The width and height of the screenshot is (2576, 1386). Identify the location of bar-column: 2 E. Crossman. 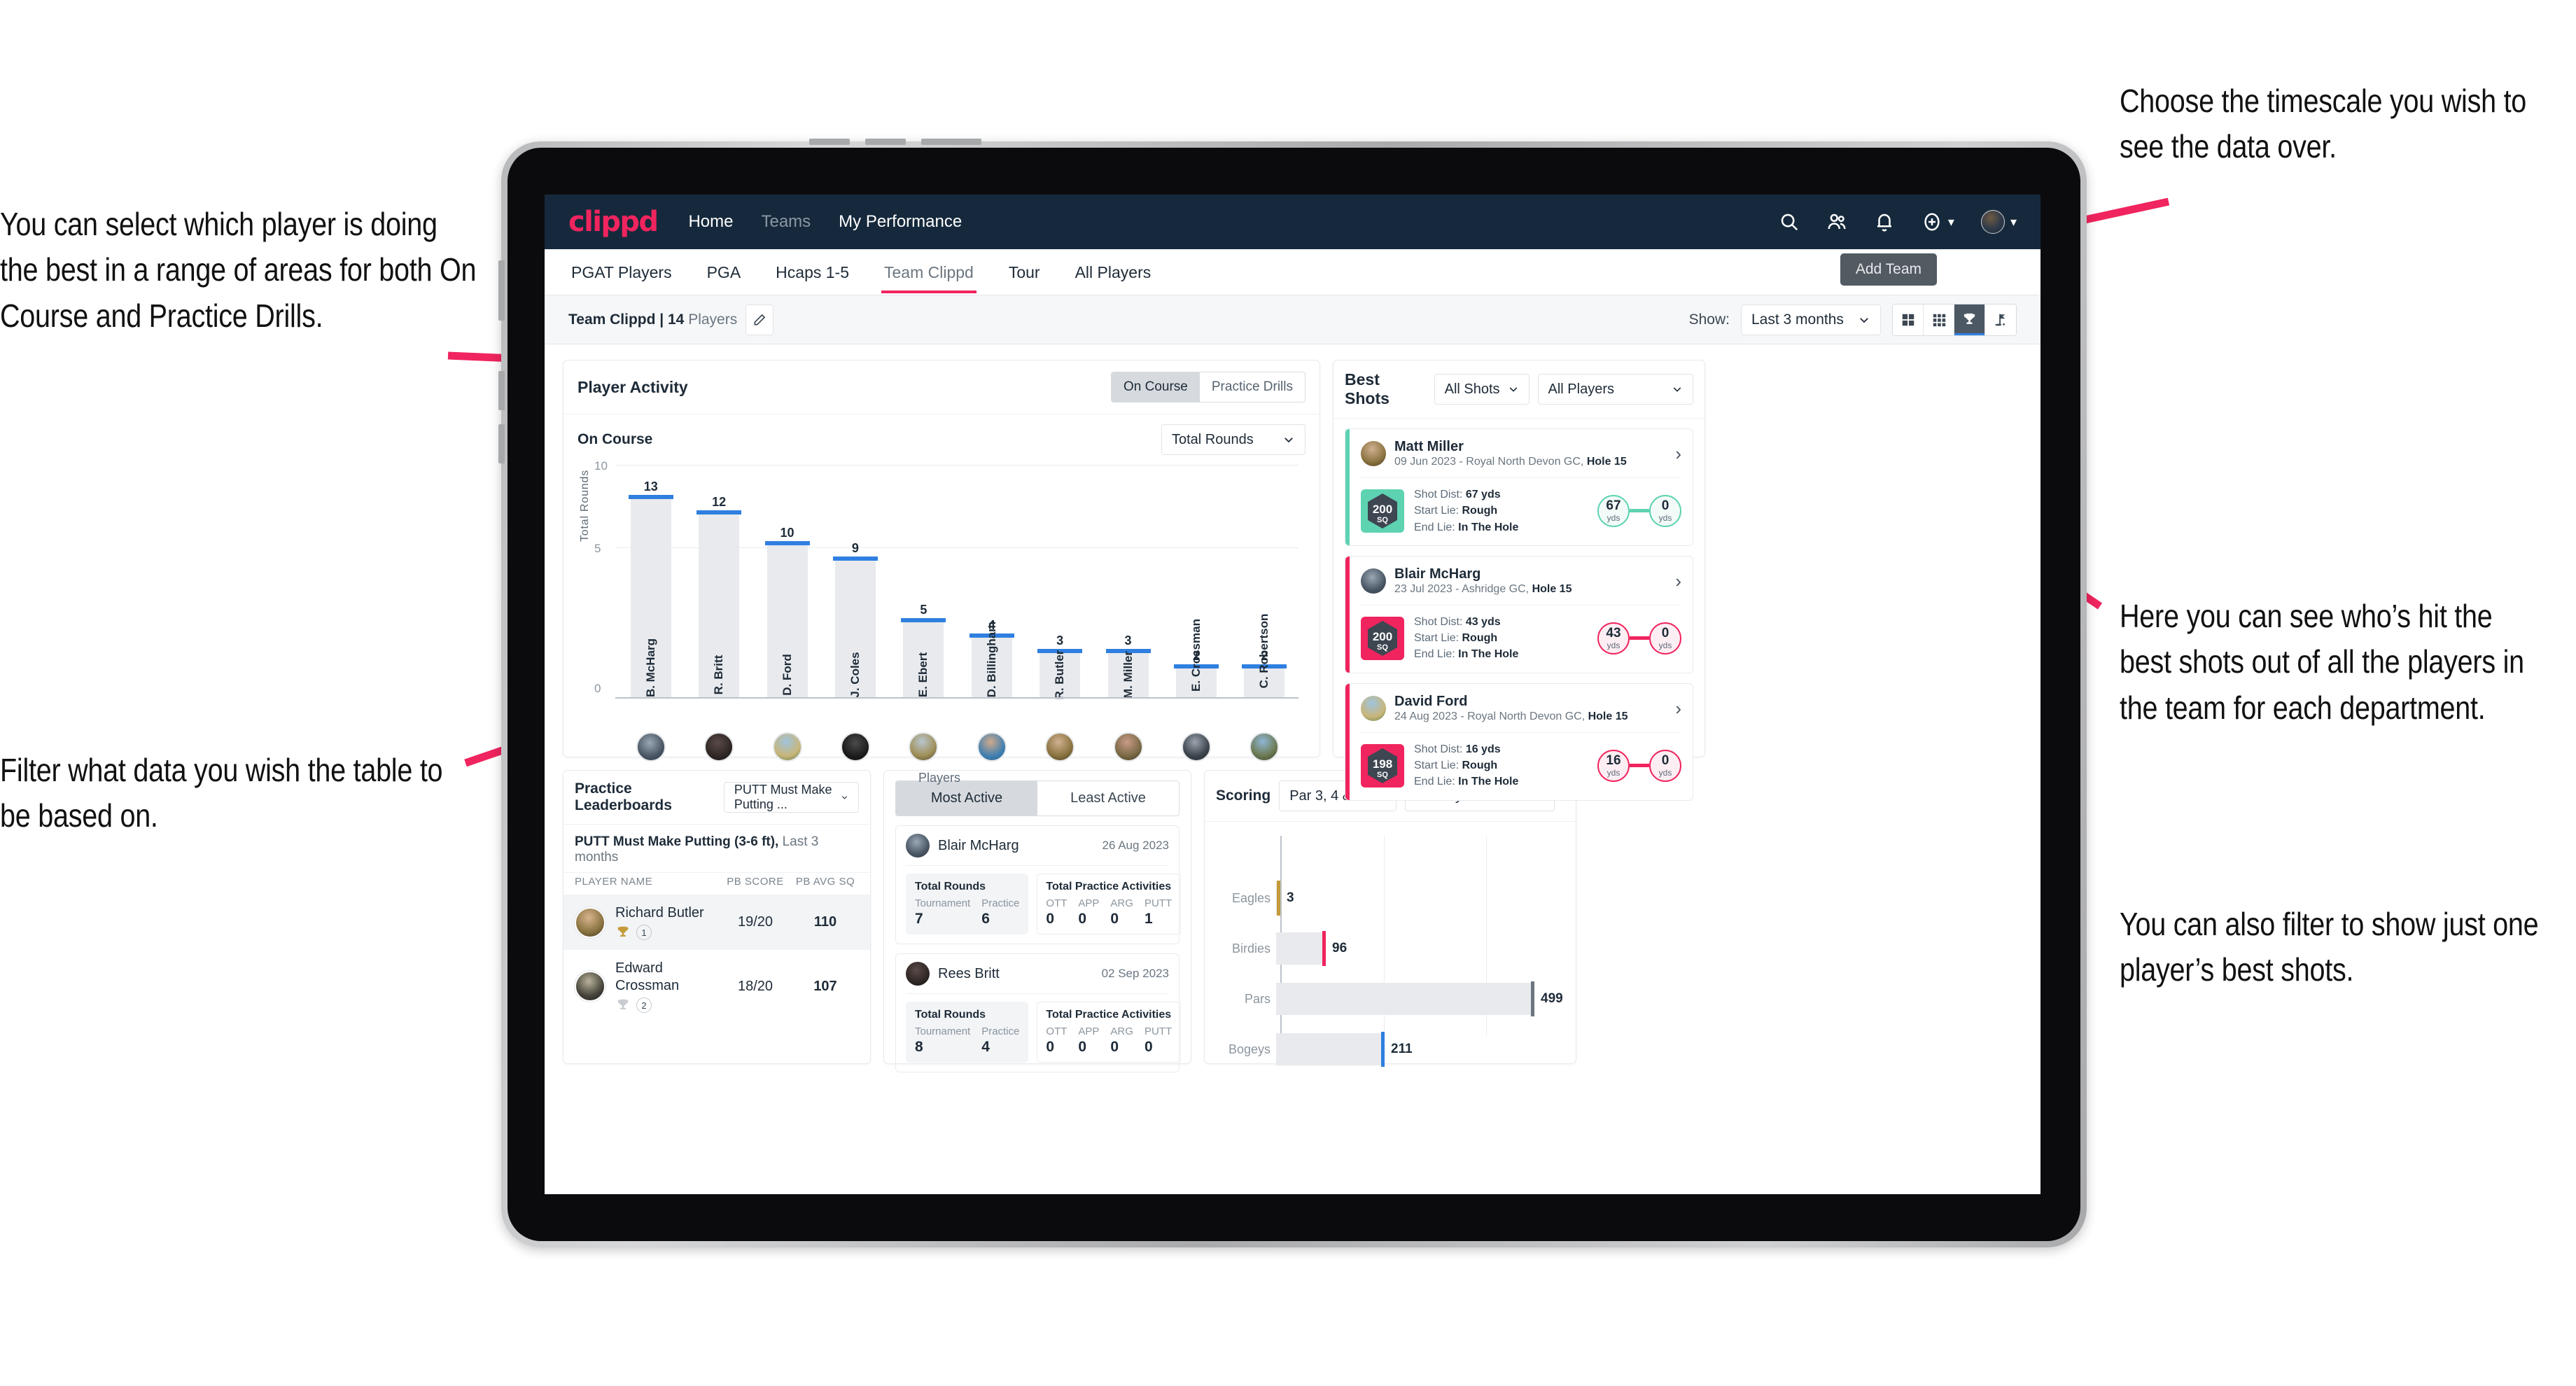
(1196, 582).